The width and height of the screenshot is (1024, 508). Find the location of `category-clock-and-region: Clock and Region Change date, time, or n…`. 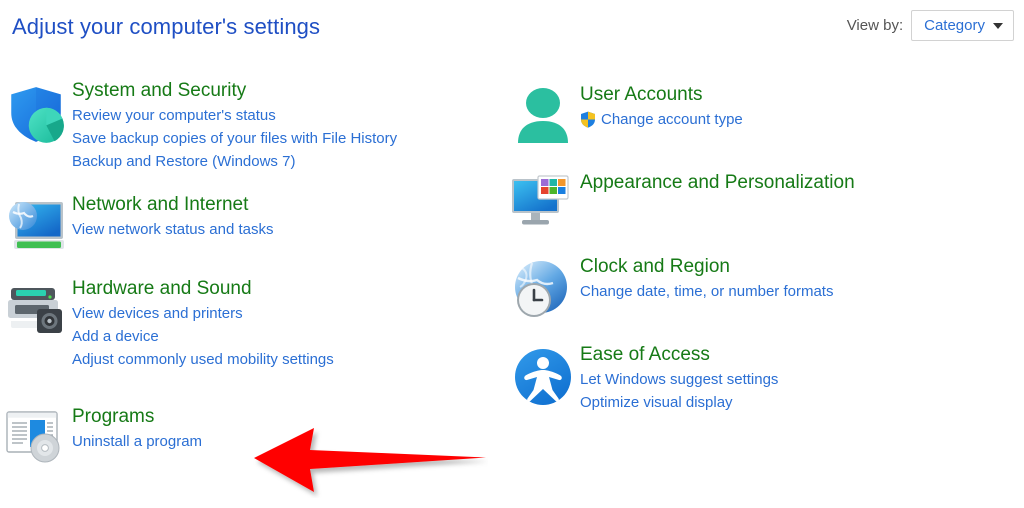

category-clock-and-region: Clock and Region Change date, time, or n… is located at coordinates (761, 287).